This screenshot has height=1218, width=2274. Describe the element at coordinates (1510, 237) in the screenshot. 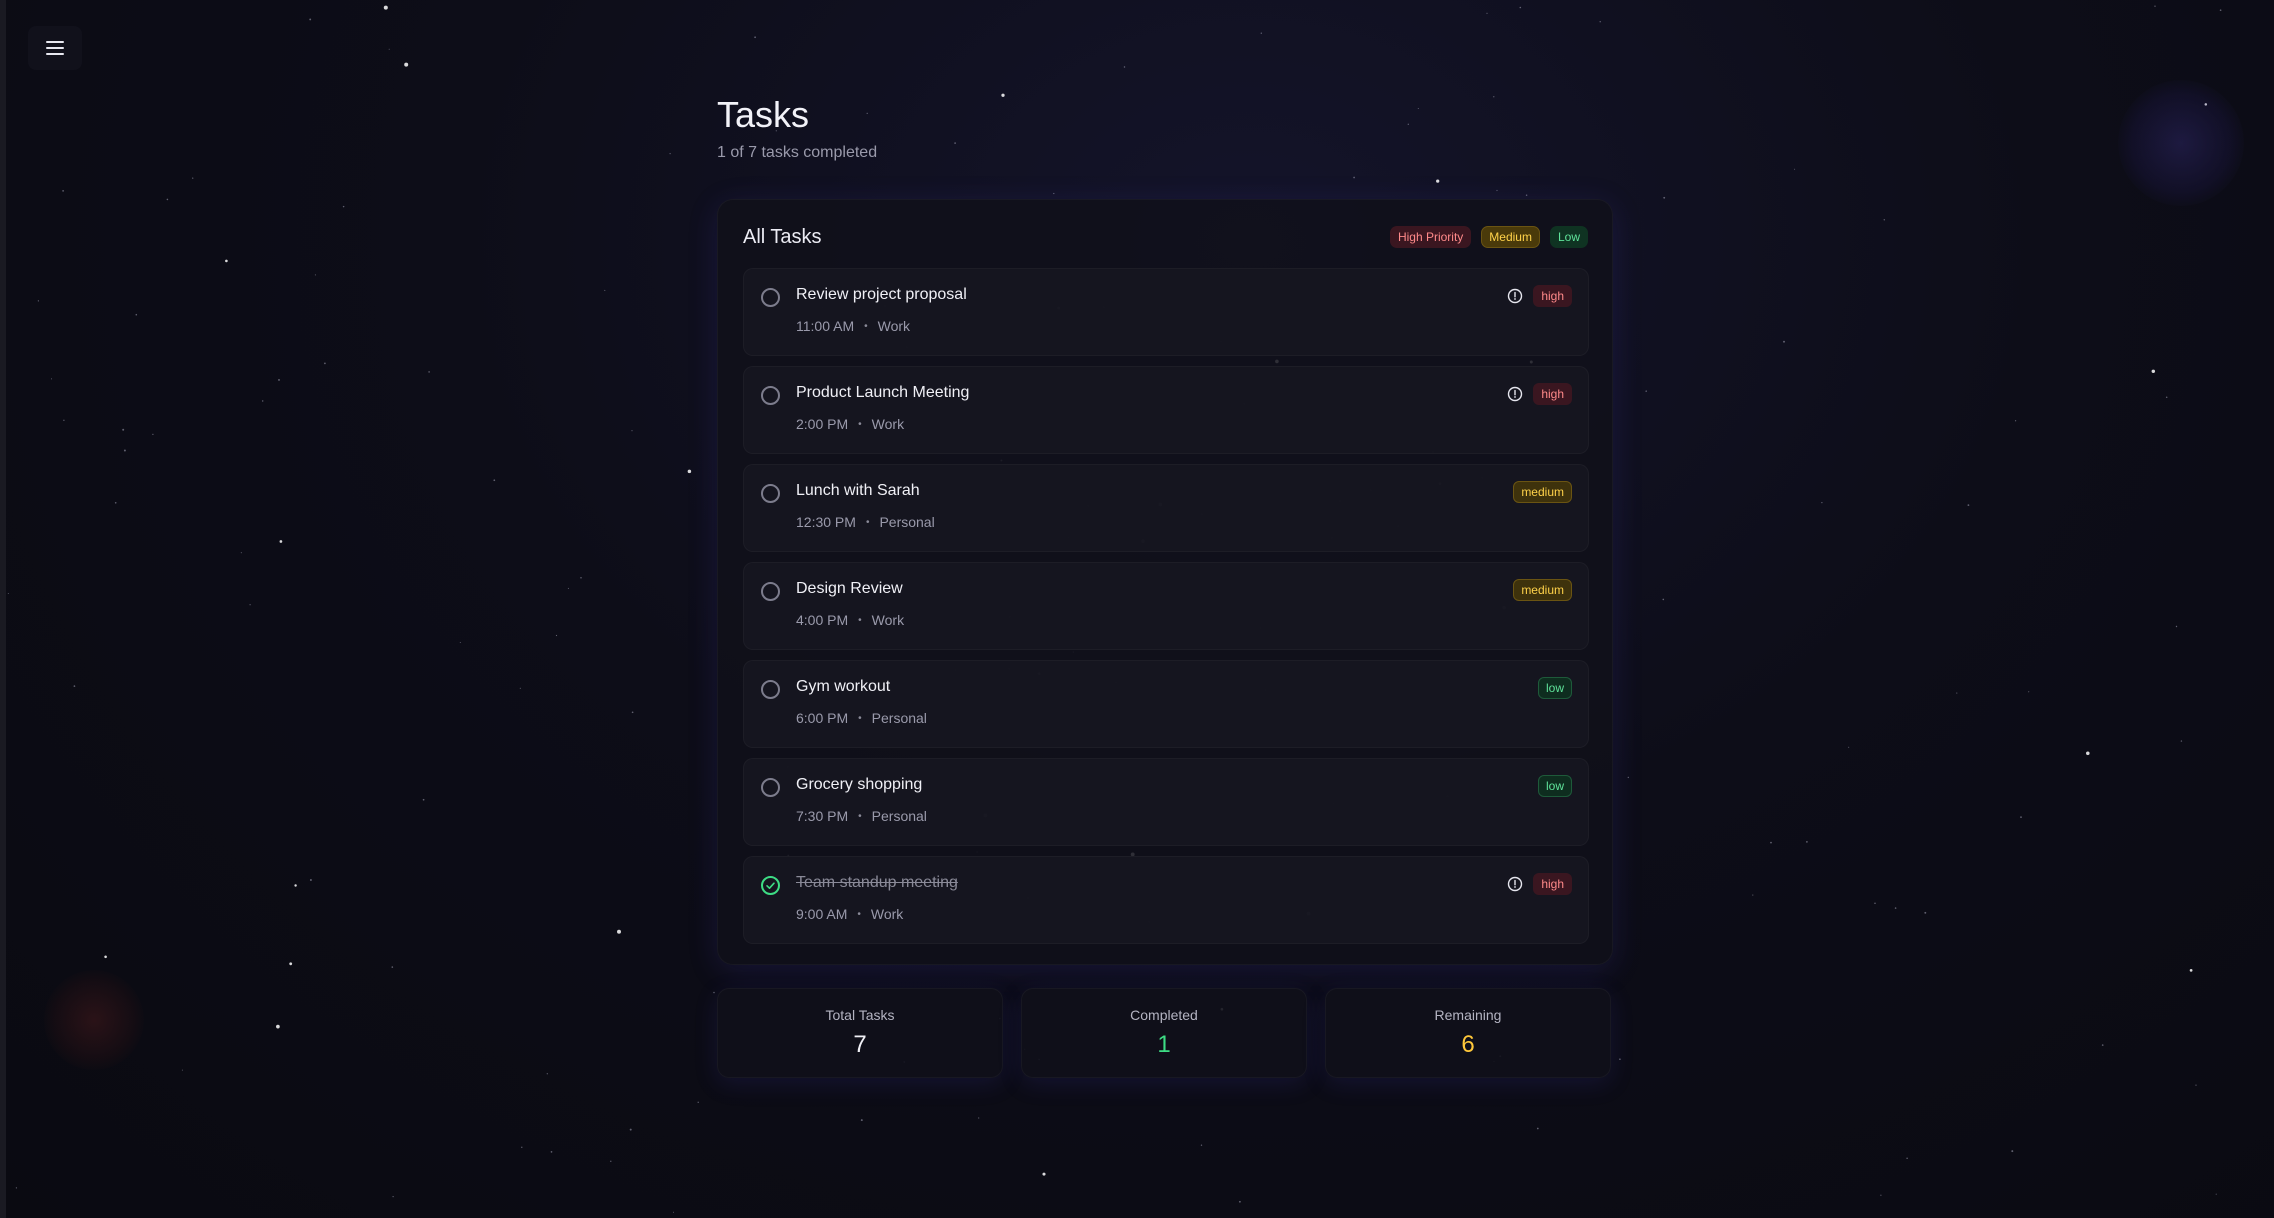

I see `legend-medium: Medium` at that location.